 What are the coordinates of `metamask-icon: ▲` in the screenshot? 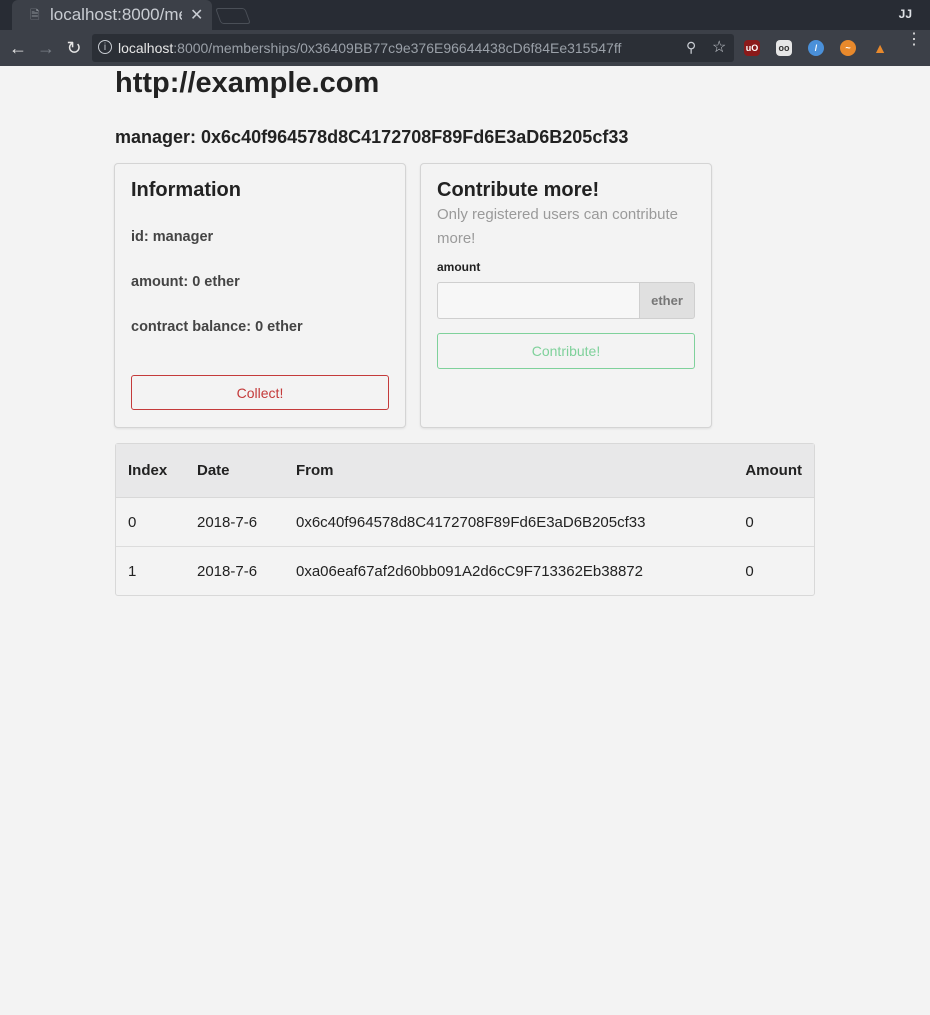 It's located at (880, 48).